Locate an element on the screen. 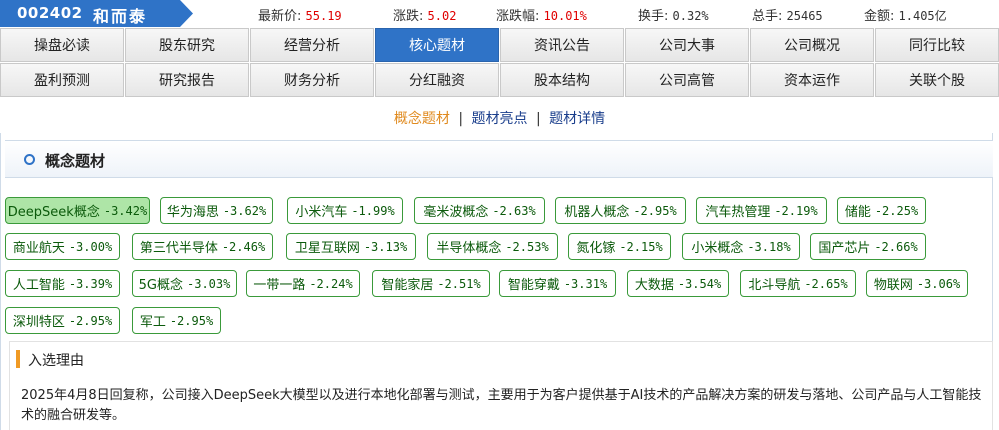 The image size is (999, 430). concept-change: -3.06% is located at coordinates (938, 283).